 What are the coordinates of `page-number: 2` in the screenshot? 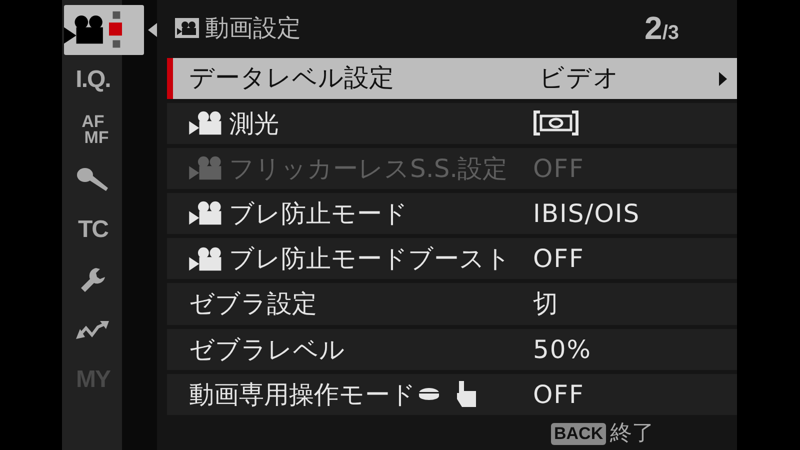 It's located at (653, 28).